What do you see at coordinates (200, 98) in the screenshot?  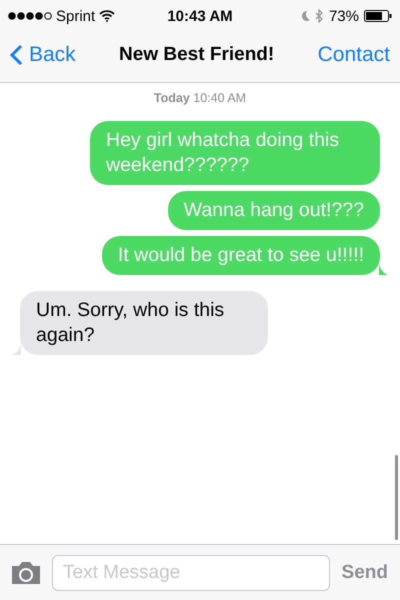 I see `message-timestamp: Today 10:40 AM` at bounding box center [200, 98].